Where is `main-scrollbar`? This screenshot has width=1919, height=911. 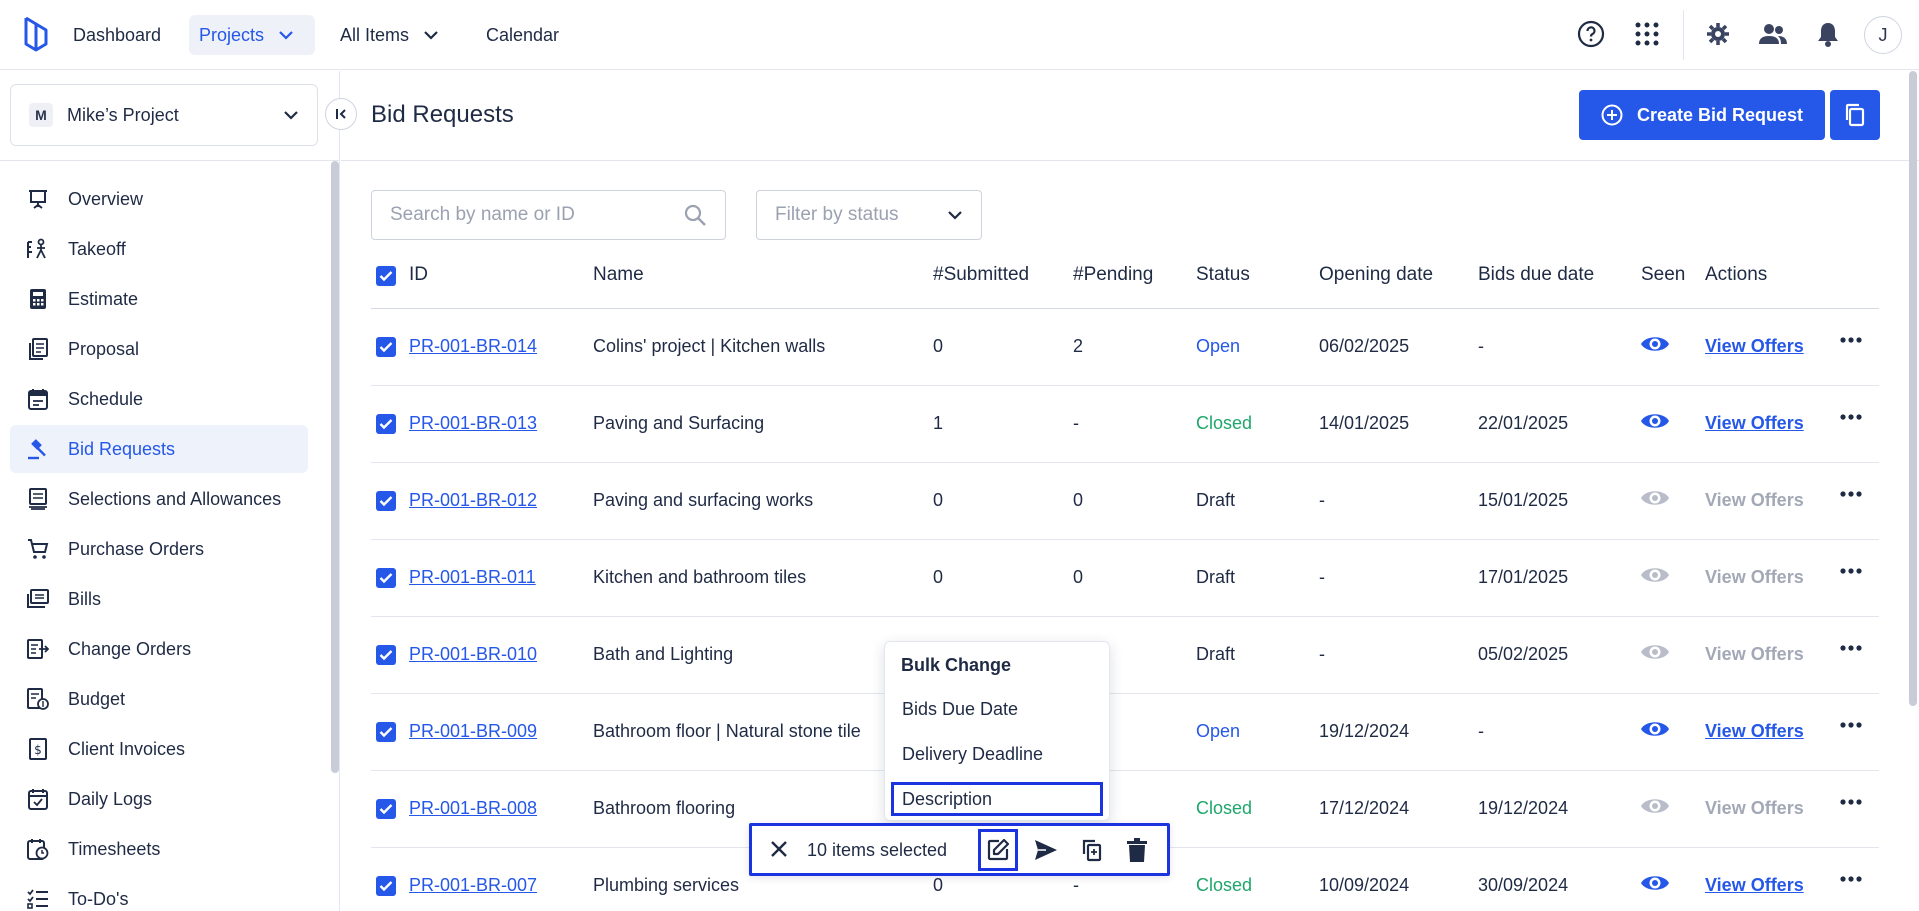 main-scrollbar is located at coordinates (1913, 388).